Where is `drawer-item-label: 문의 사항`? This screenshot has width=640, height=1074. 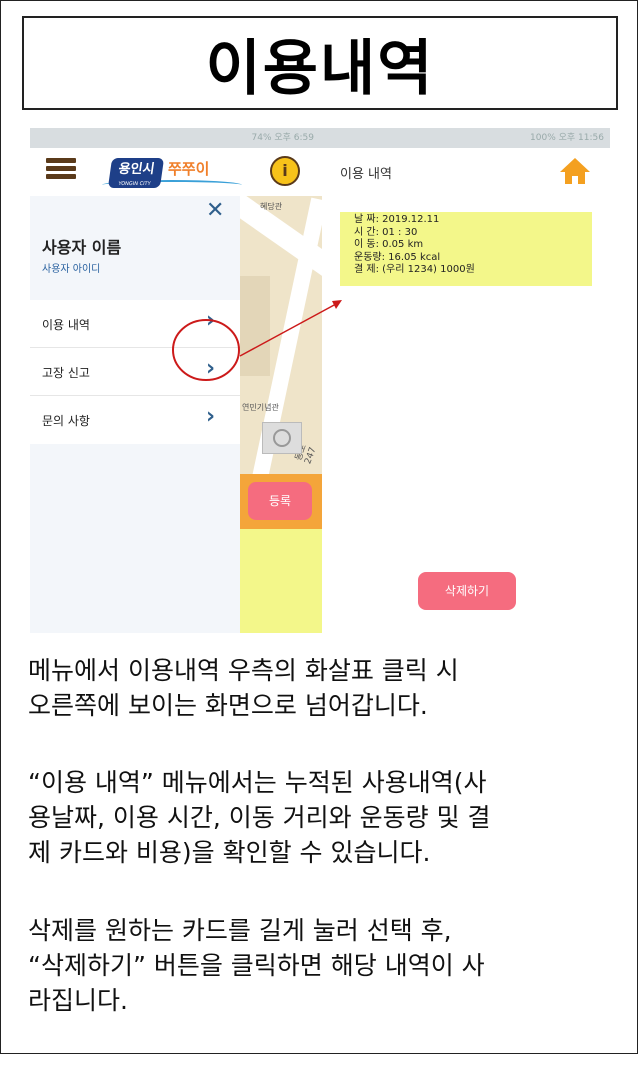 drawer-item-label: 문의 사항 is located at coordinates (66, 421).